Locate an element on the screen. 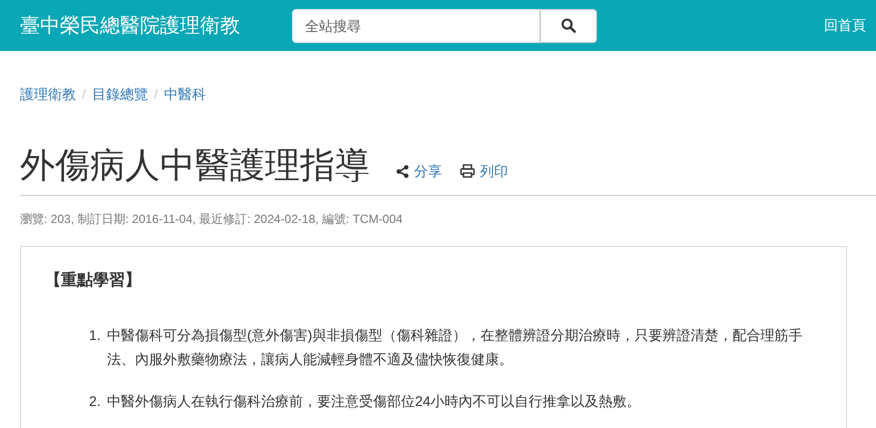 This screenshot has width=876, height=428. home-link: 回首頁 is located at coordinates (845, 25).